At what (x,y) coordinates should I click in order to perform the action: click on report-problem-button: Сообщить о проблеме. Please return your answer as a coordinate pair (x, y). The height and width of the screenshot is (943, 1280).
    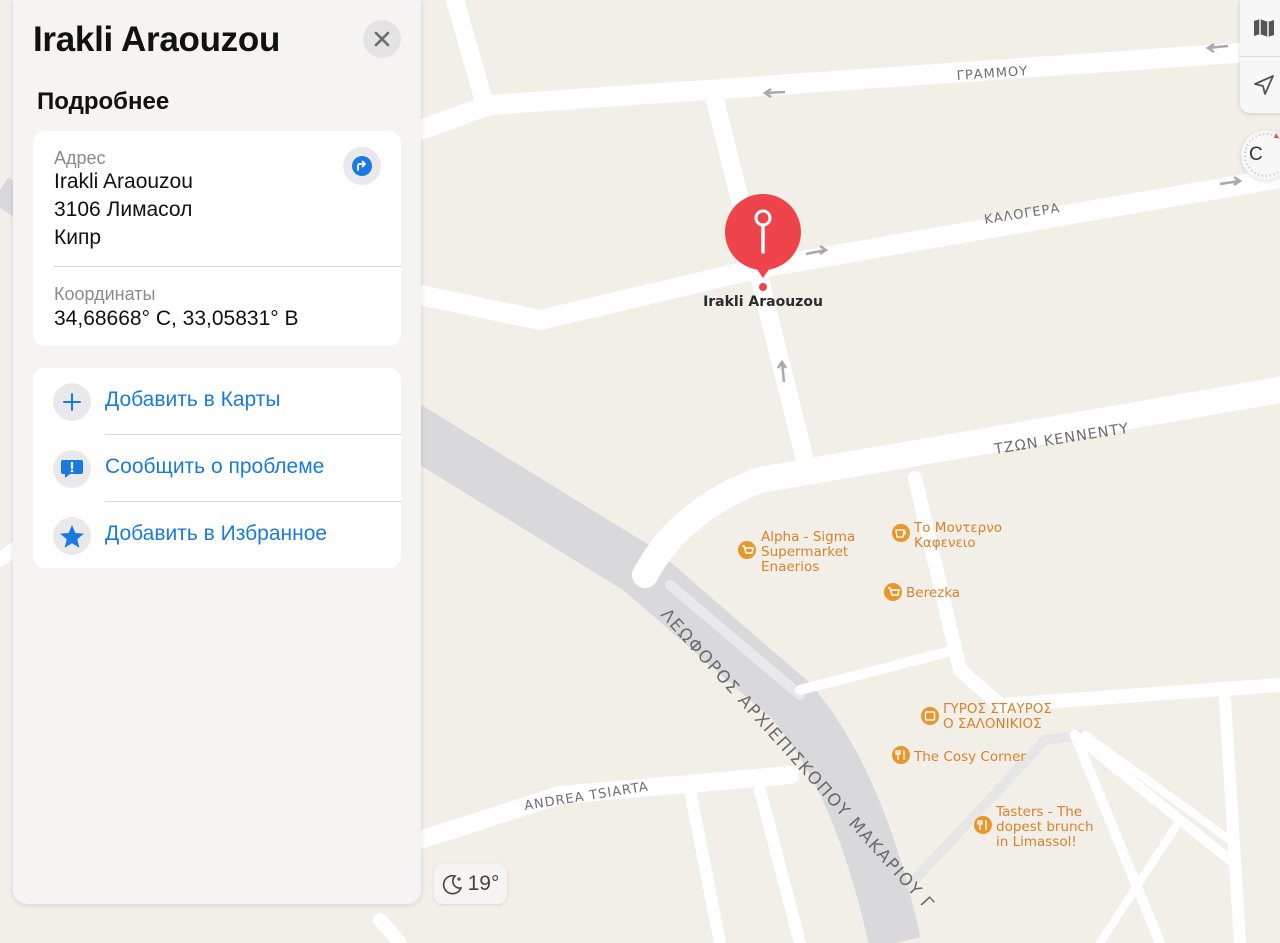
    Looking at the image, I should click on (217, 468).